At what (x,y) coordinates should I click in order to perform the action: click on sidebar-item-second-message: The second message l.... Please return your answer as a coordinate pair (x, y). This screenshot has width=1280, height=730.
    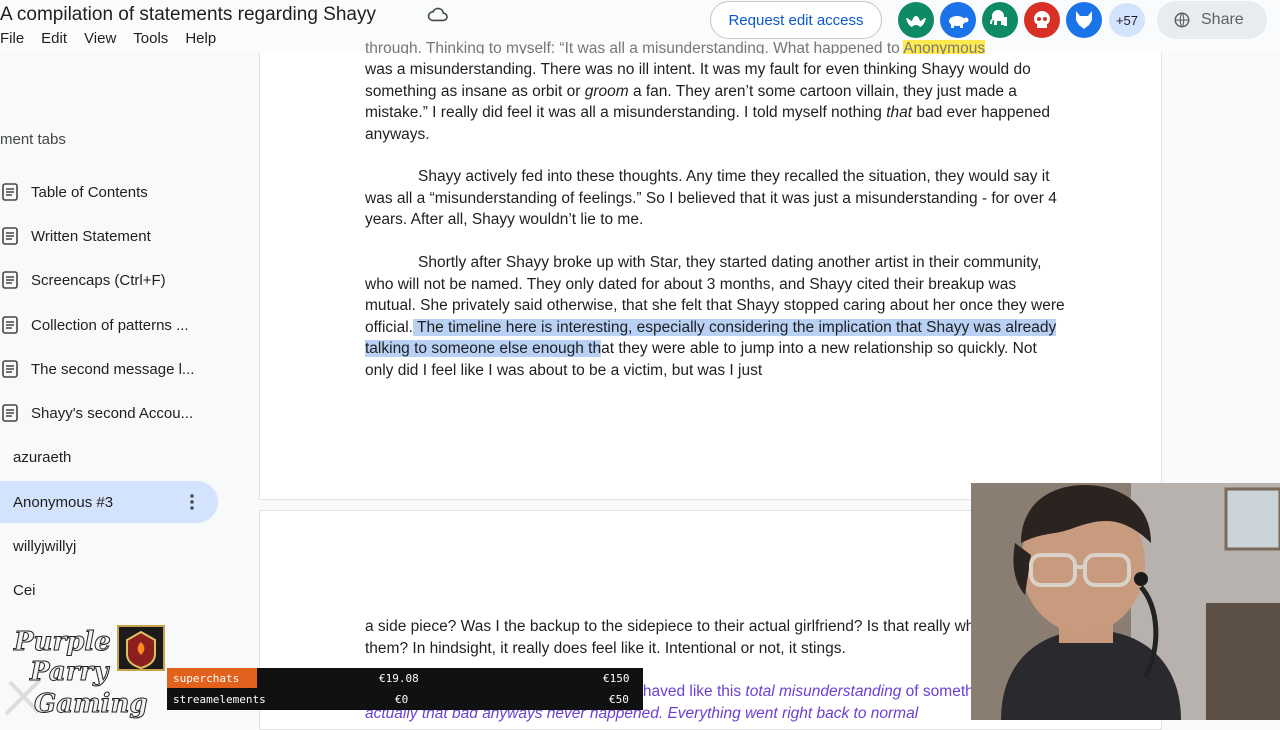
    Looking at the image, I should click on (109, 369).